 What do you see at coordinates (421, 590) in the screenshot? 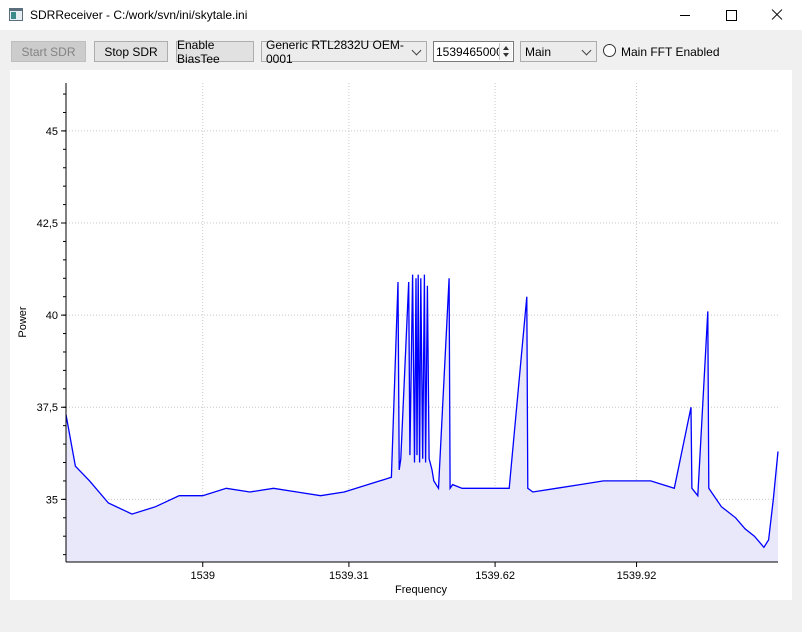
I see `x-axis-label: Frequency` at bounding box center [421, 590].